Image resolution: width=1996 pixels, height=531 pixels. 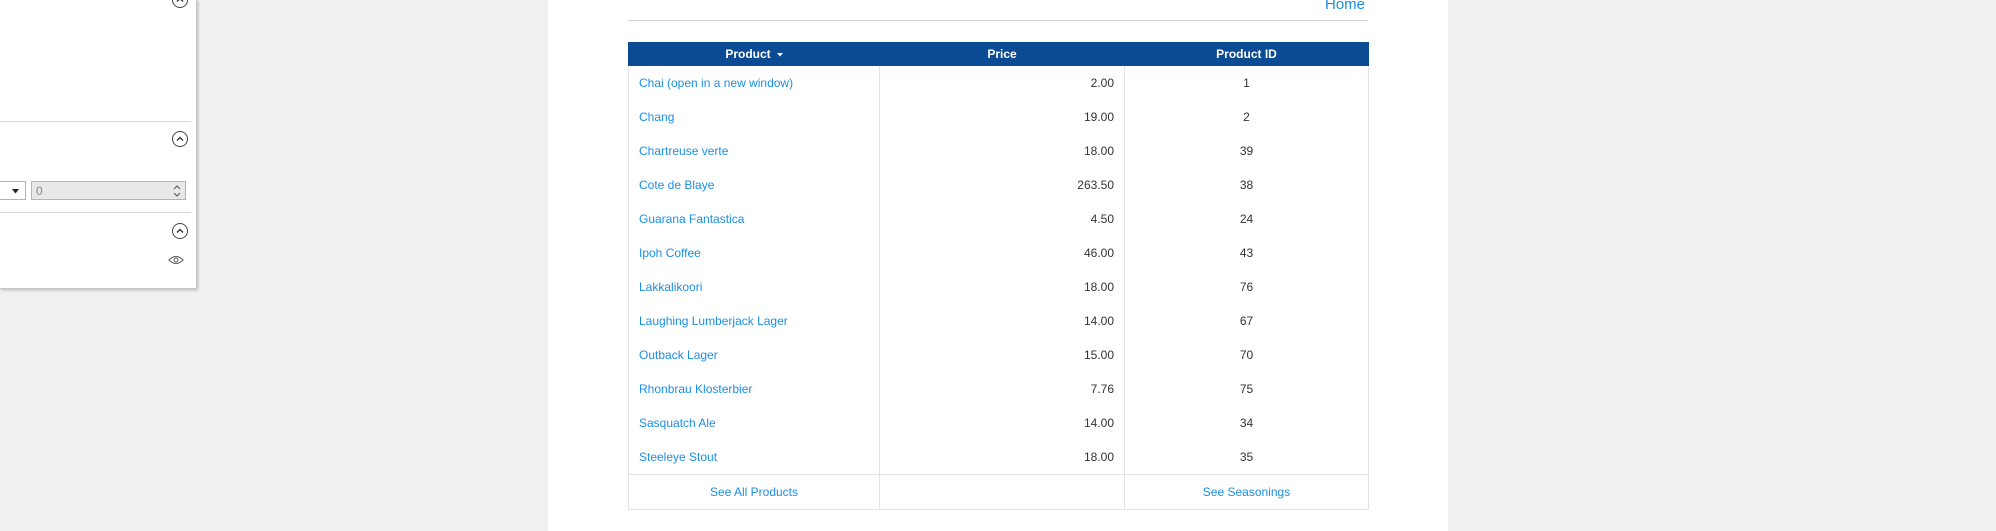 I want to click on product-link: Chai (open in a new window), so click(x=716, y=83).